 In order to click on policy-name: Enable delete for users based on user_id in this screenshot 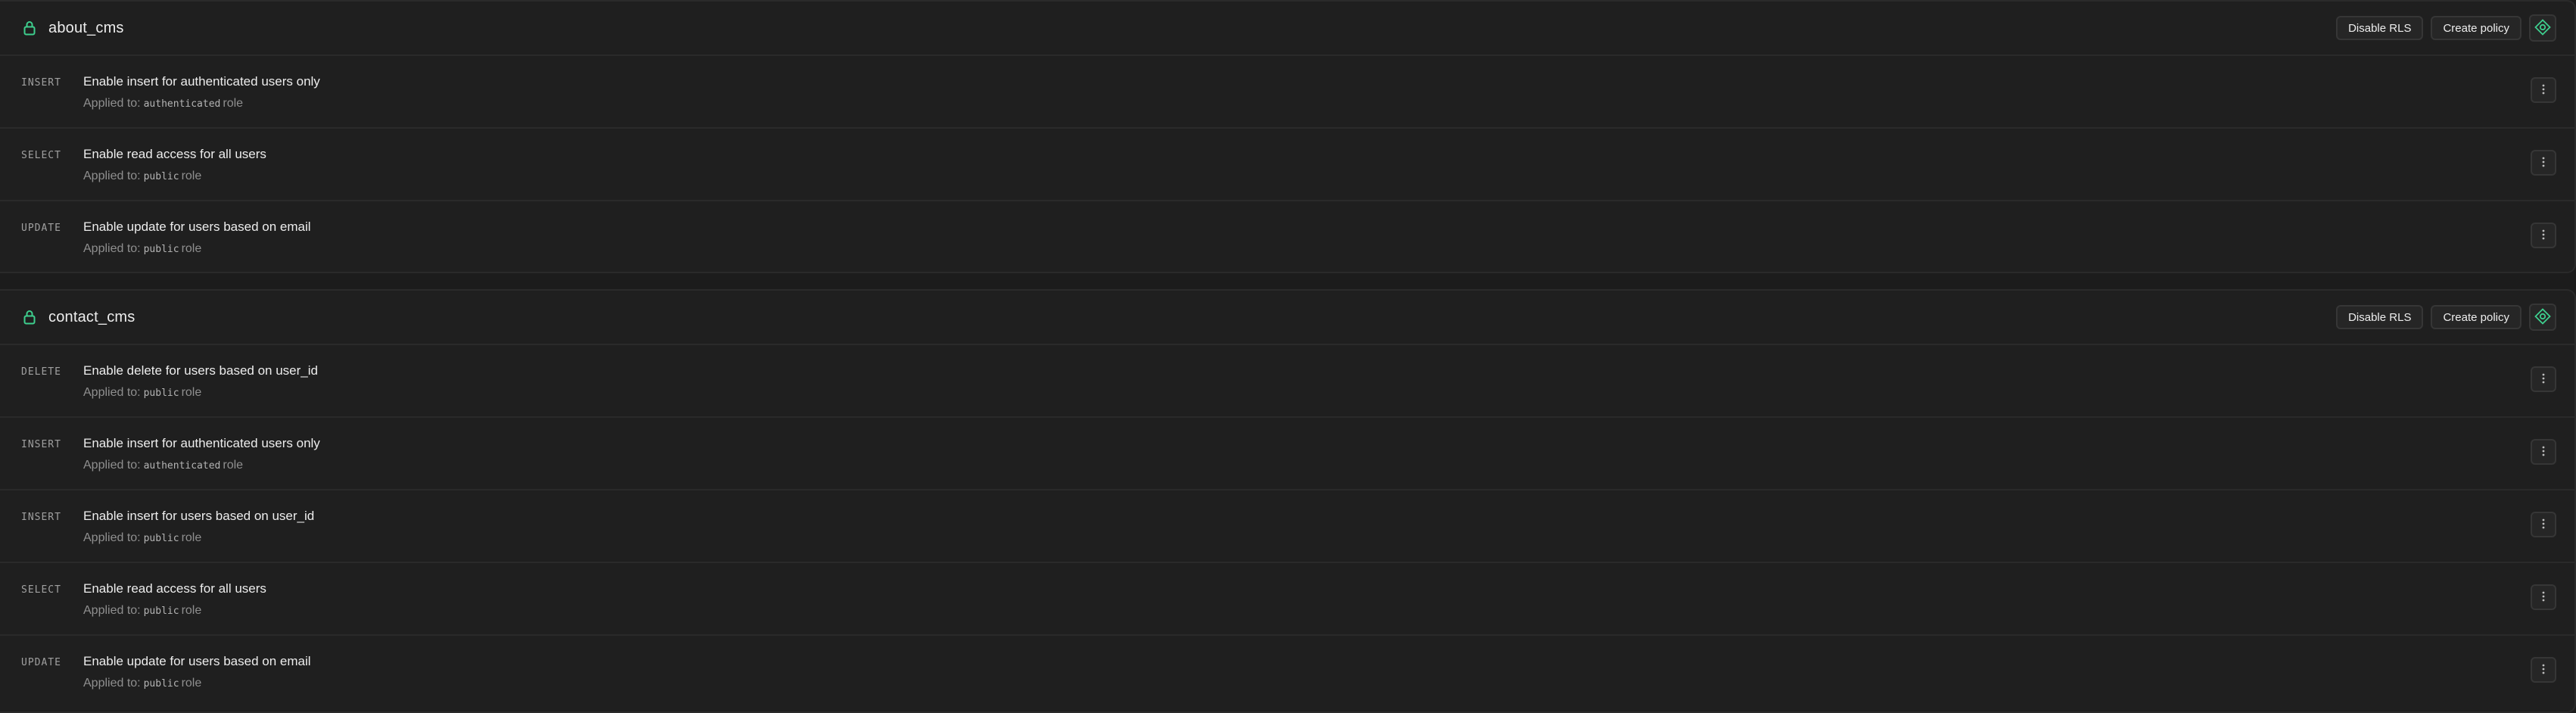, I will do `click(200, 370)`.